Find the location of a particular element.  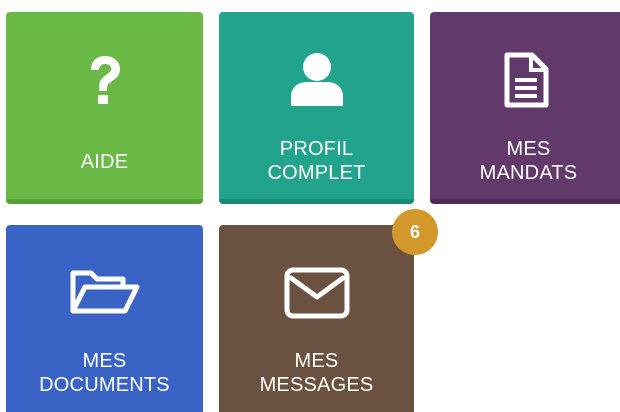

folder-open-icon is located at coordinates (104, 291).